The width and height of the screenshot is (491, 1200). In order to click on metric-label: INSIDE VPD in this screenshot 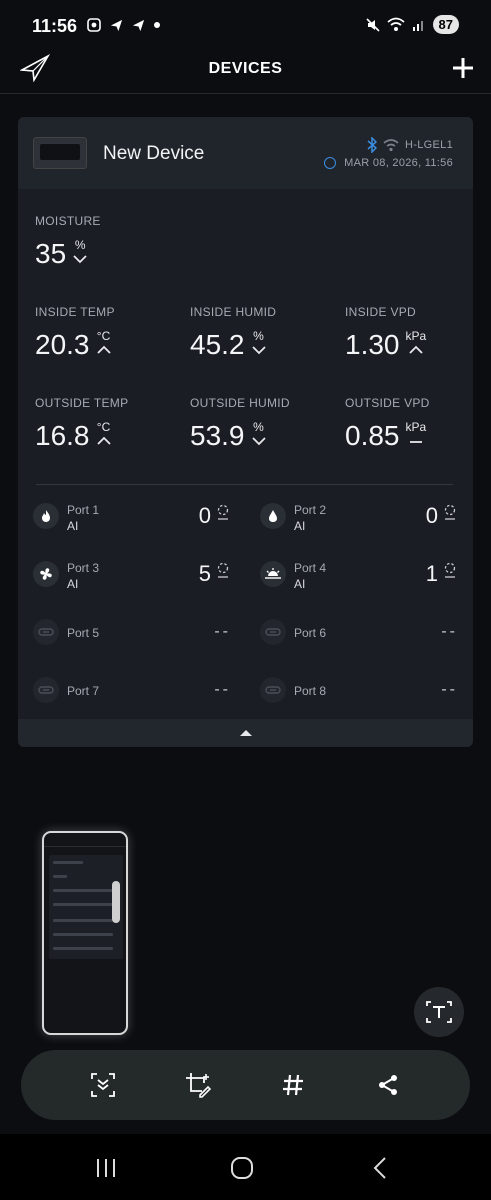, I will do `click(381, 312)`.